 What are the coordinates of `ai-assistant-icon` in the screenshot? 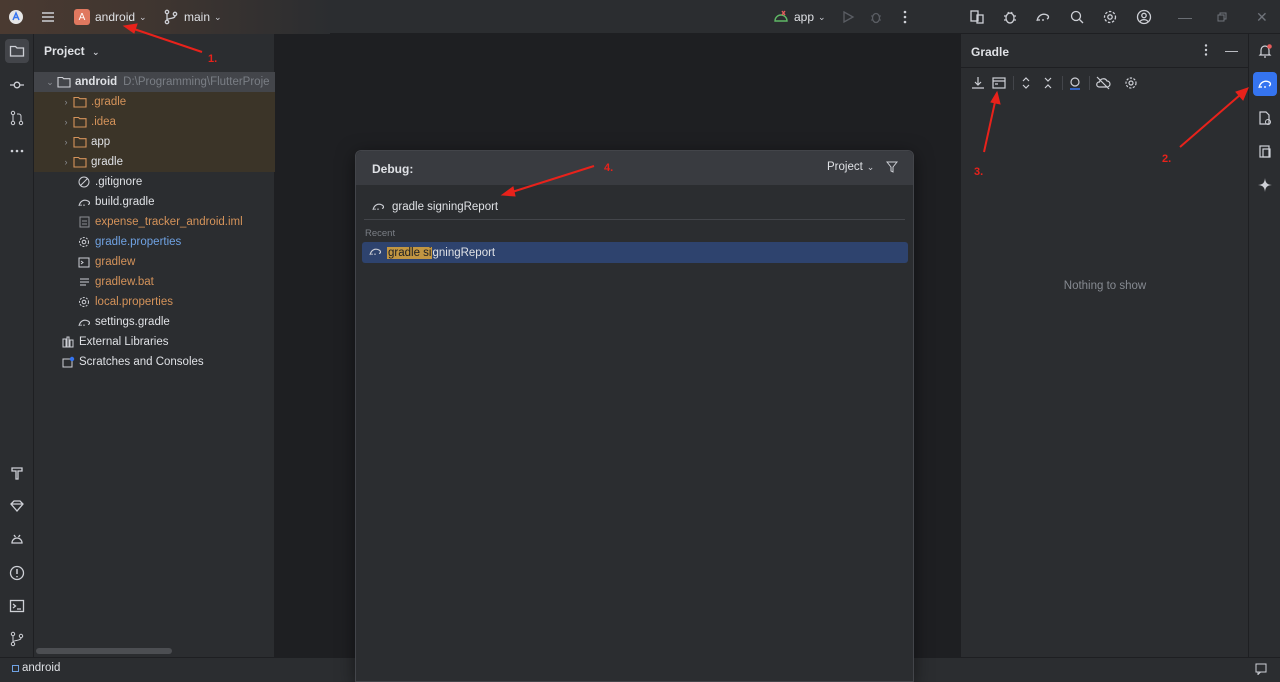 It's located at (1265, 185).